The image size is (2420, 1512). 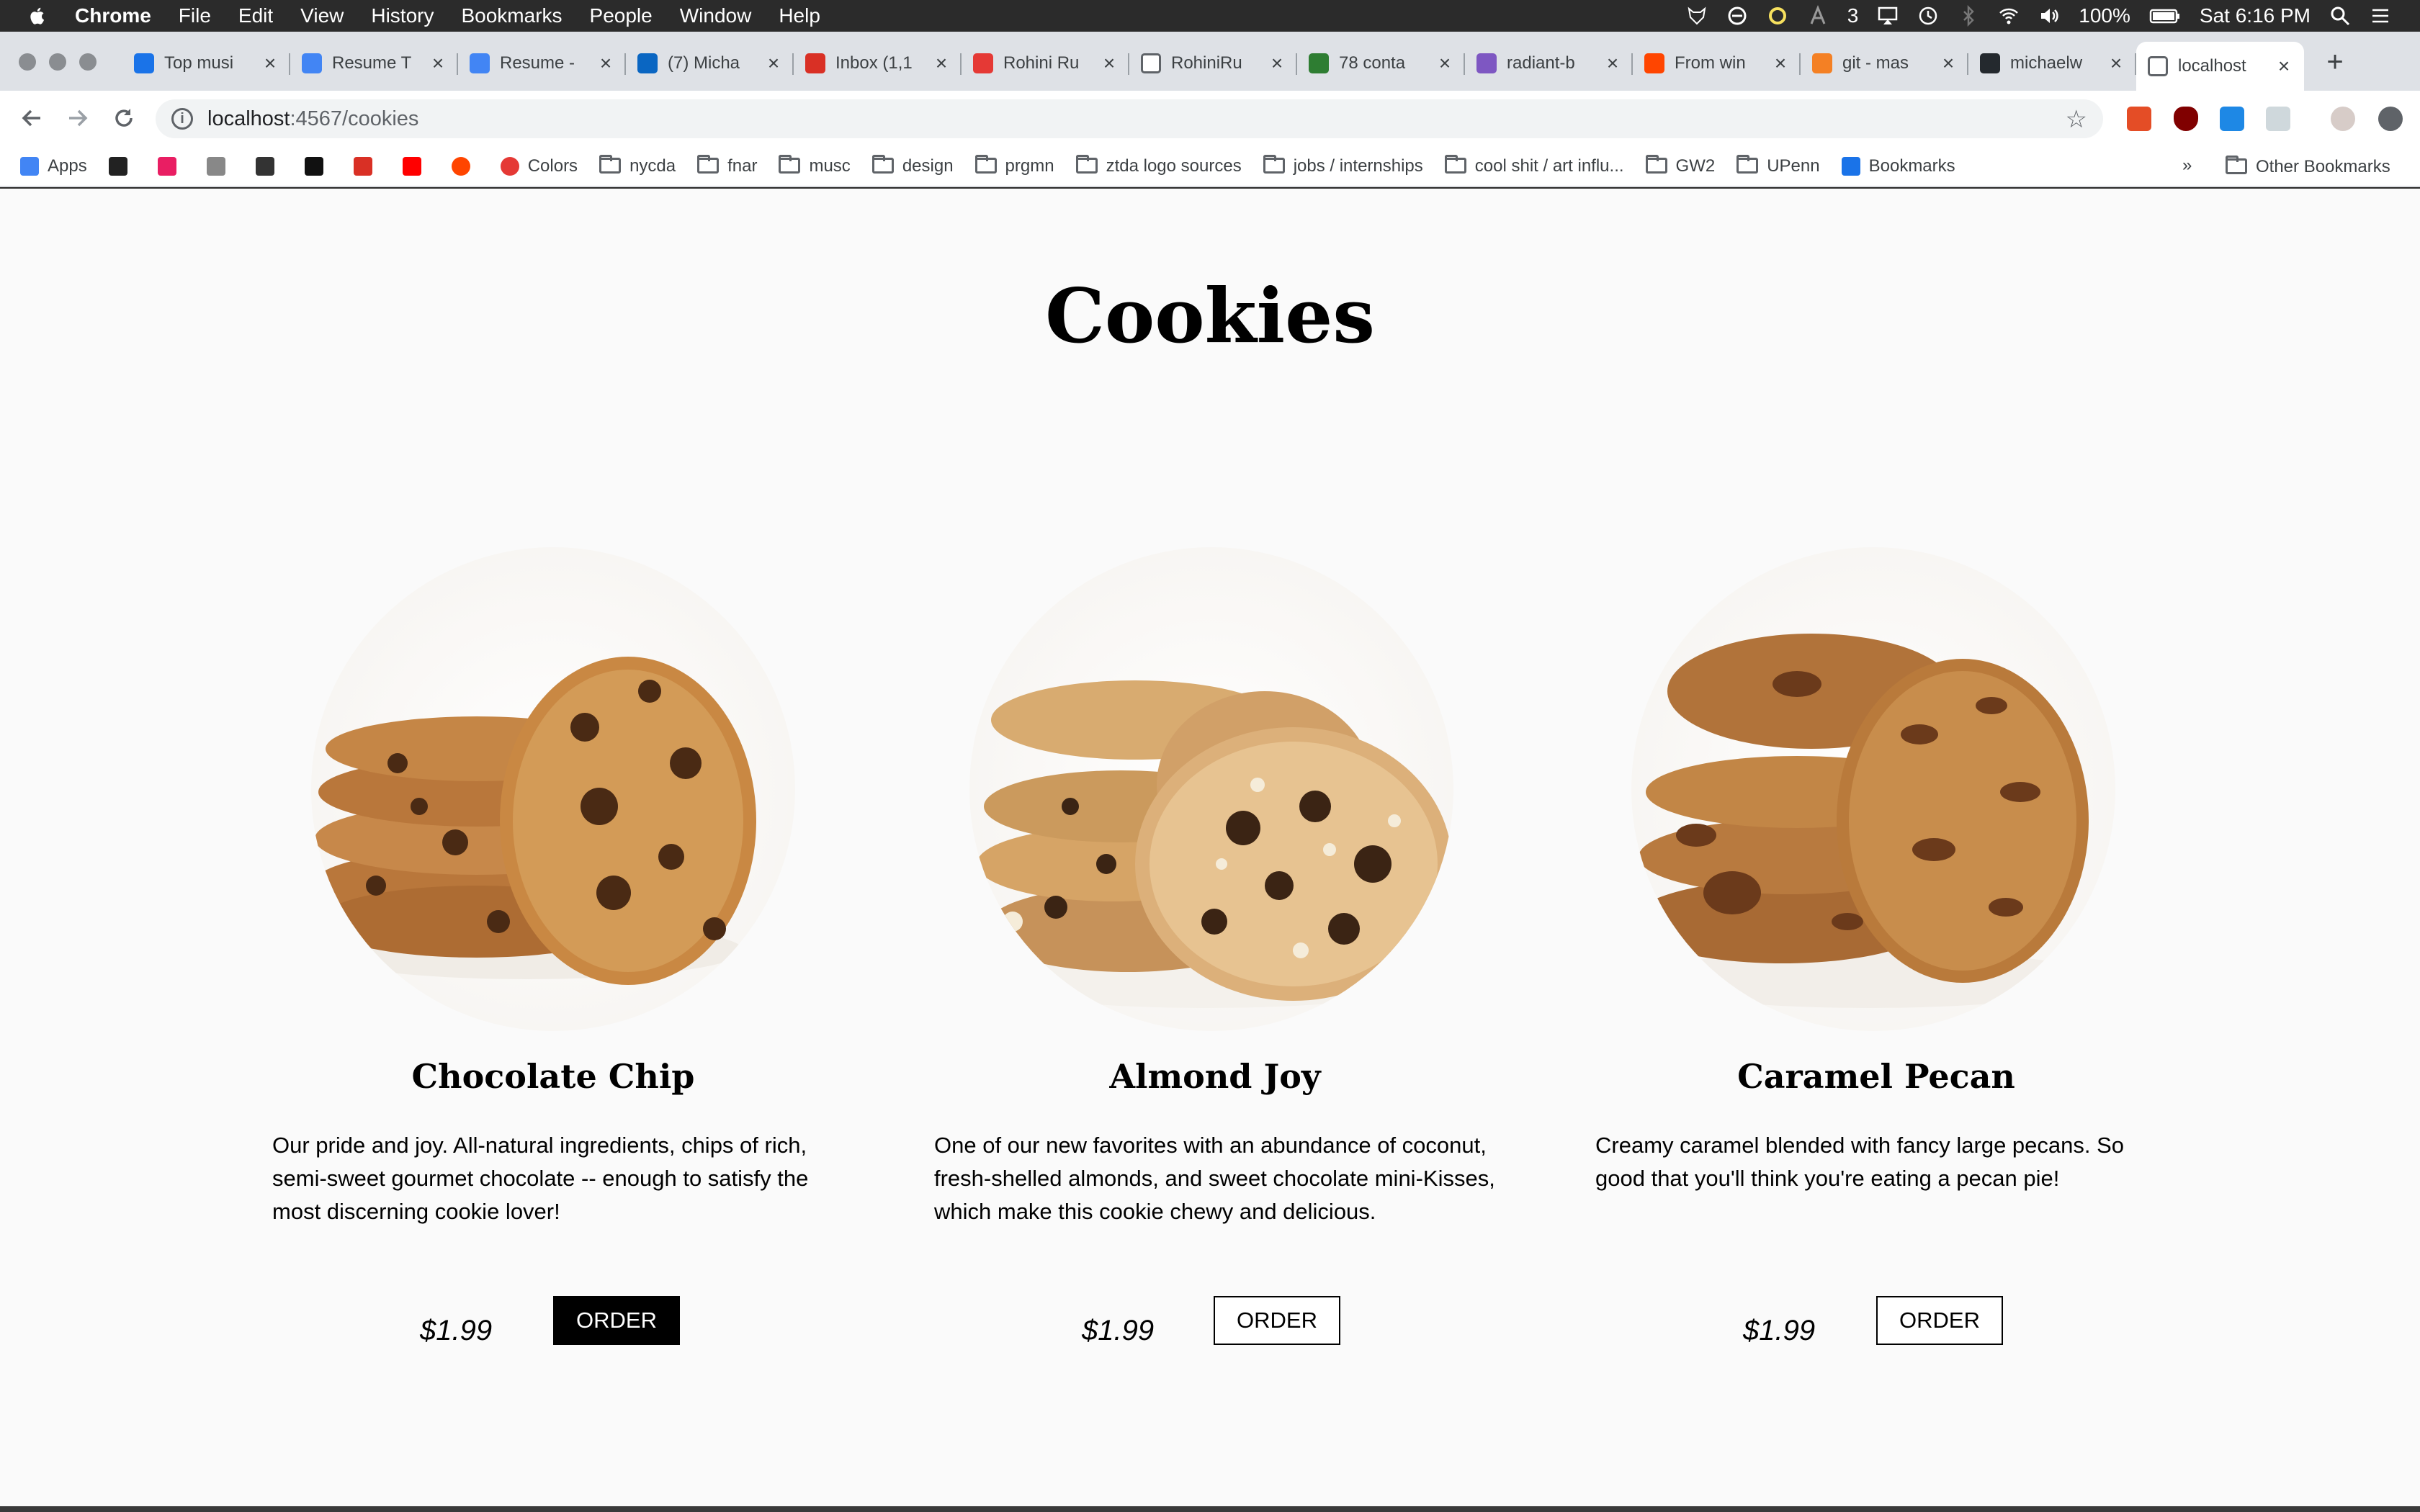 I want to click on menubar-clock: Sat 6:16 PM, so click(x=2255, y=15).